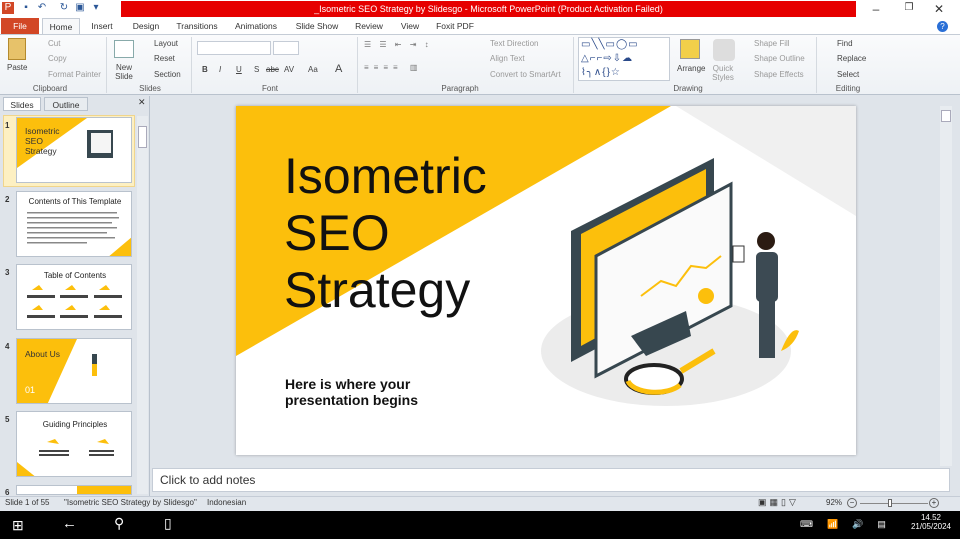 This screenshot has width=960, height=539. Describe the element at coordinates (74, 444) in the screenshot. I see `slide-thumb-5: Guiding Principles` at that location.